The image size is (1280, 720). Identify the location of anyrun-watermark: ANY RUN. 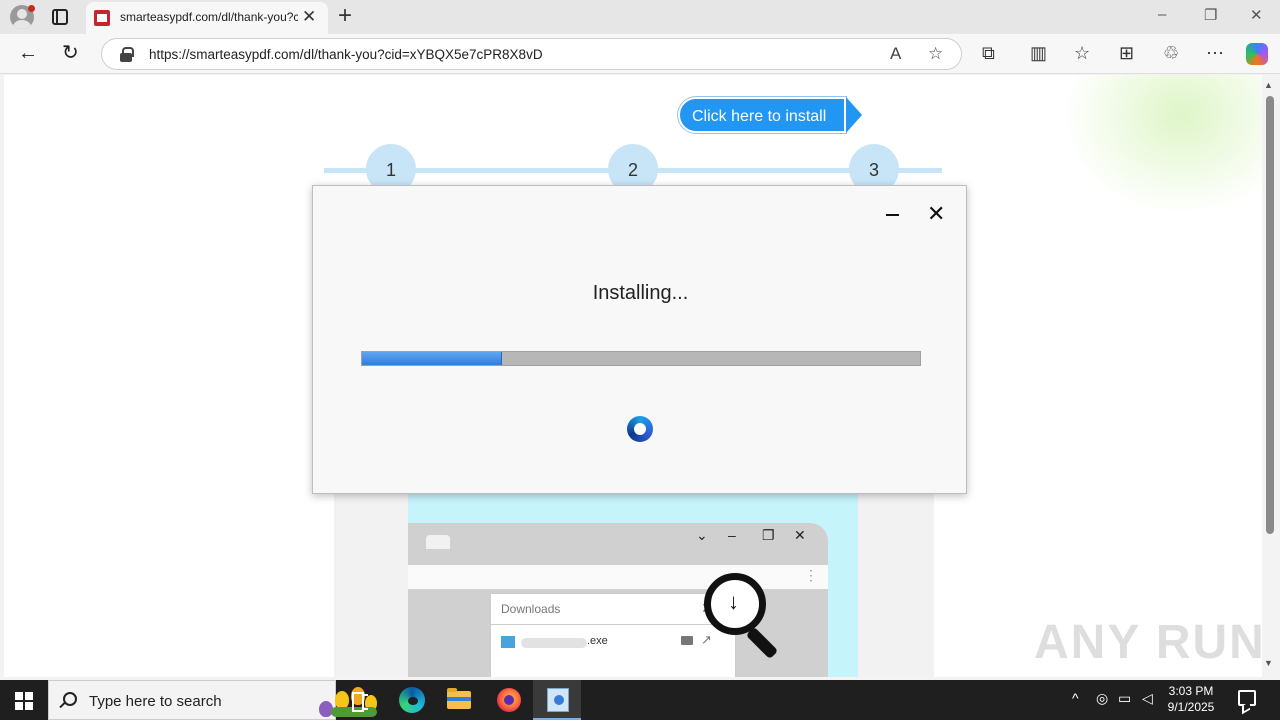
(1150, 642).